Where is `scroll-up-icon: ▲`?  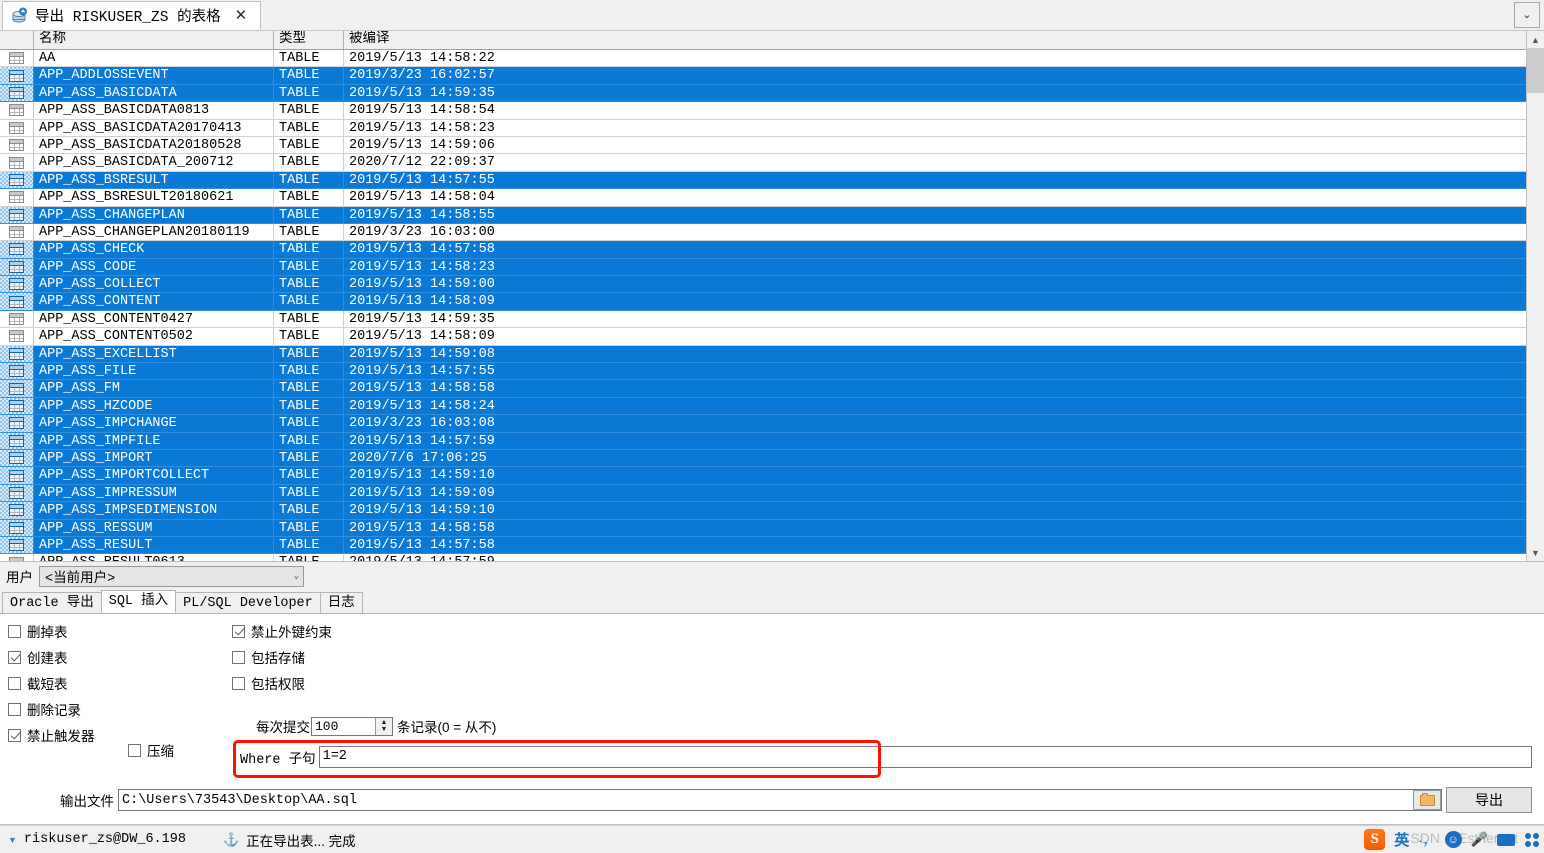 scroll-up-icon: ▲ is located at coordinates (1535, 39).